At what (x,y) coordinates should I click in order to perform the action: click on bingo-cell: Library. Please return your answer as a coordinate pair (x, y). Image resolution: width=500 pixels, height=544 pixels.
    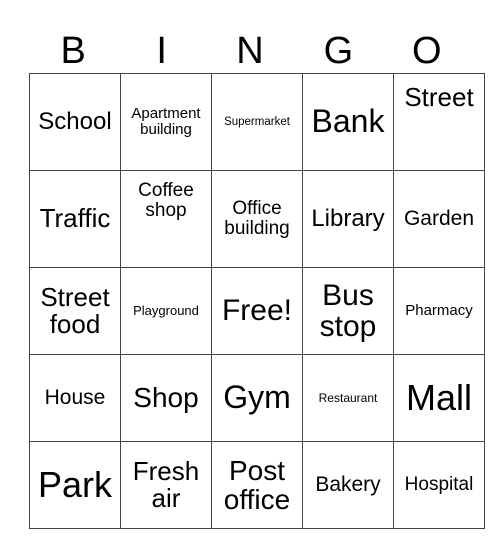
    Looking at the image, I should click on (348, 219).